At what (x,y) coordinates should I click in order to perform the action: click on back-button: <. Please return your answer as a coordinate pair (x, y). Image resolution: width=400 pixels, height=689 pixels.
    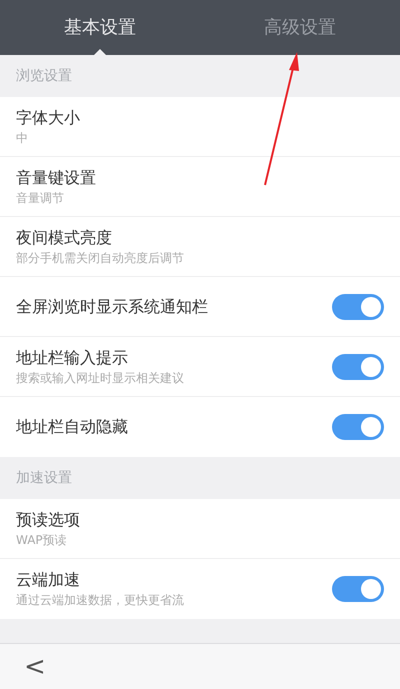
    Looking at the image, I should click on (35, 667).